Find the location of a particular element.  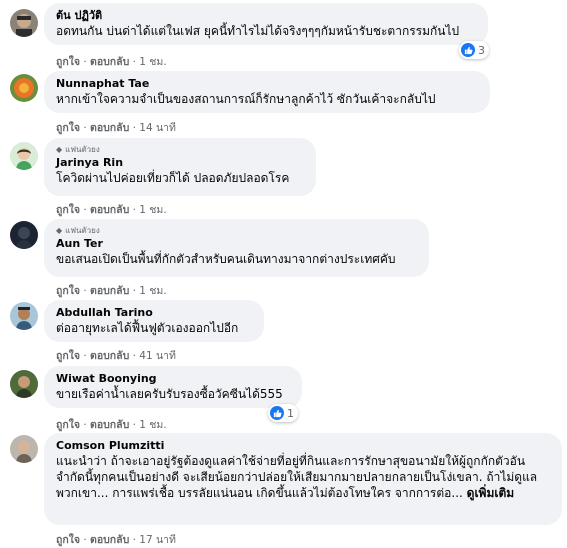

reaction-count-badge: 3 is located at coordinates (474, 50).